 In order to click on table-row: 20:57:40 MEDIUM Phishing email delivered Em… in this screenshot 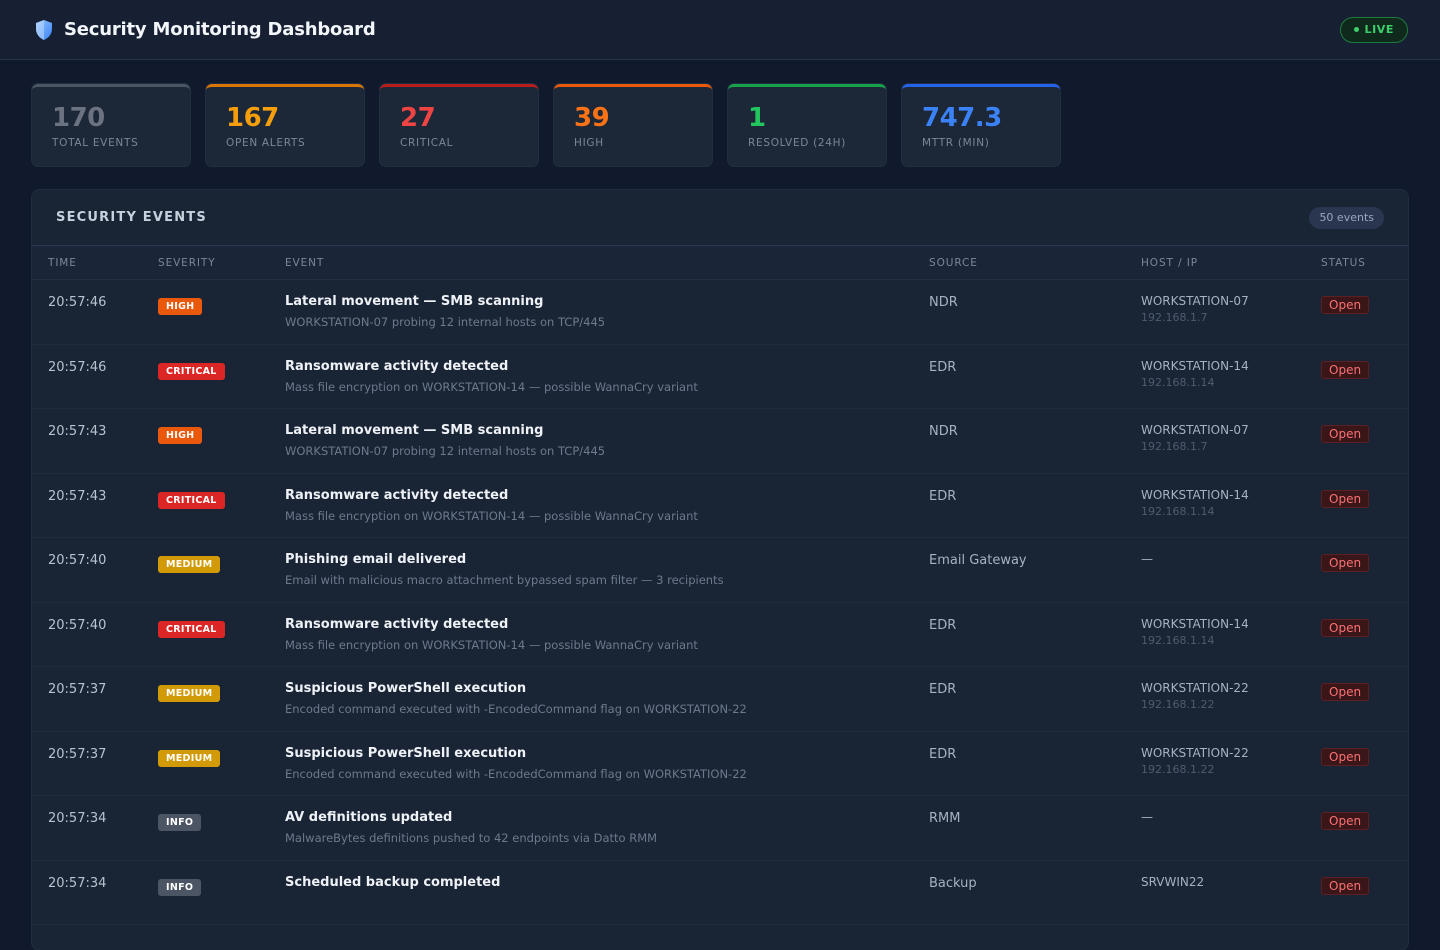, I will do `click(720, 570)`.